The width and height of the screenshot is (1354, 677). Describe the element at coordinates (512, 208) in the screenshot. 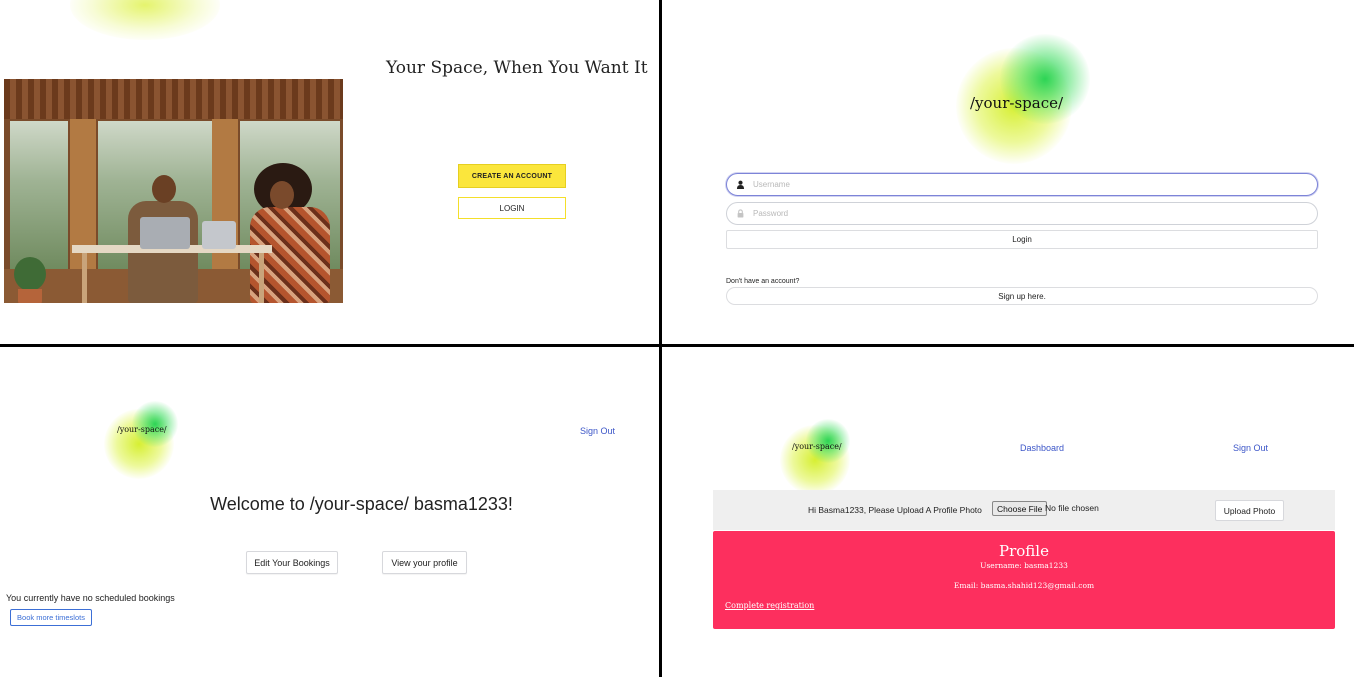

I see `login-button: LOGIN` at that location.